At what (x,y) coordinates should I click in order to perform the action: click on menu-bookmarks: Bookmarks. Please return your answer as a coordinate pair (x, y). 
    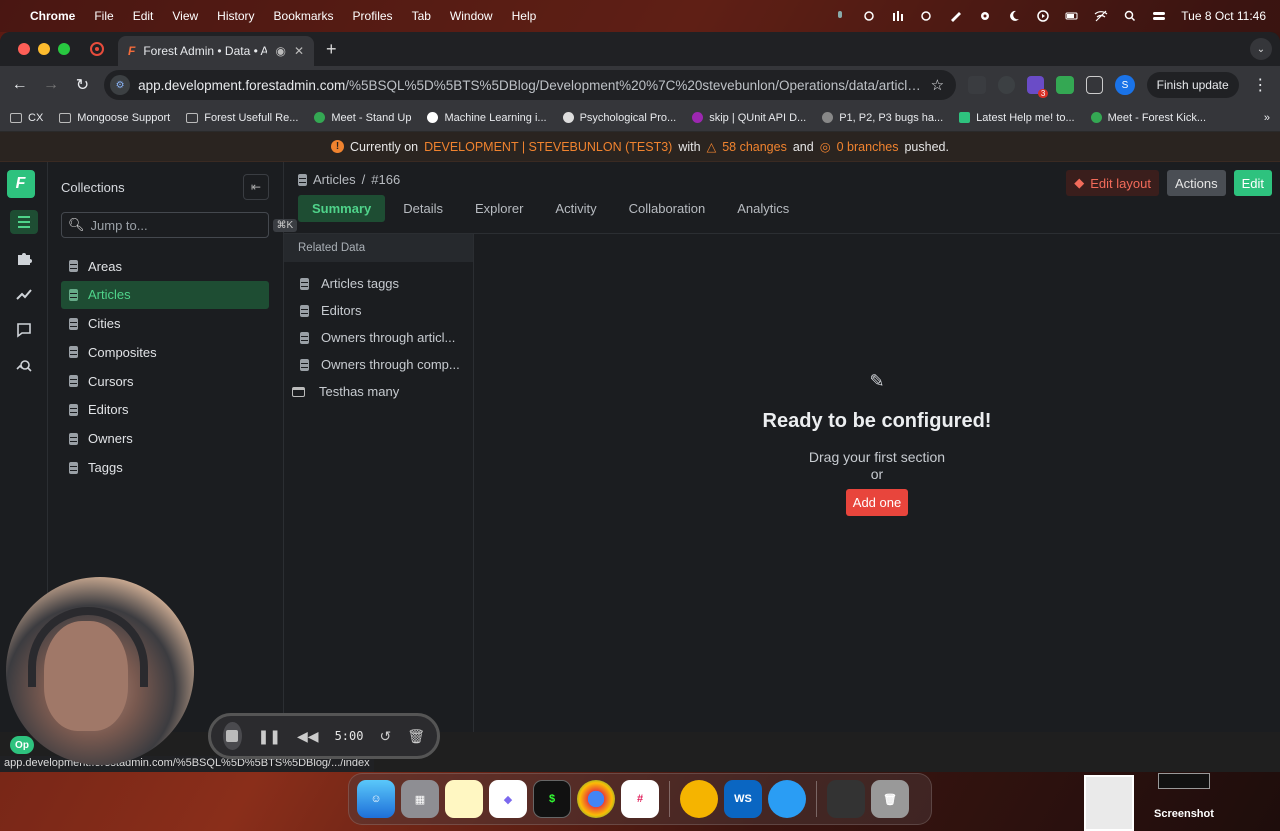
    Looking at the image, I should click on (304, 16).